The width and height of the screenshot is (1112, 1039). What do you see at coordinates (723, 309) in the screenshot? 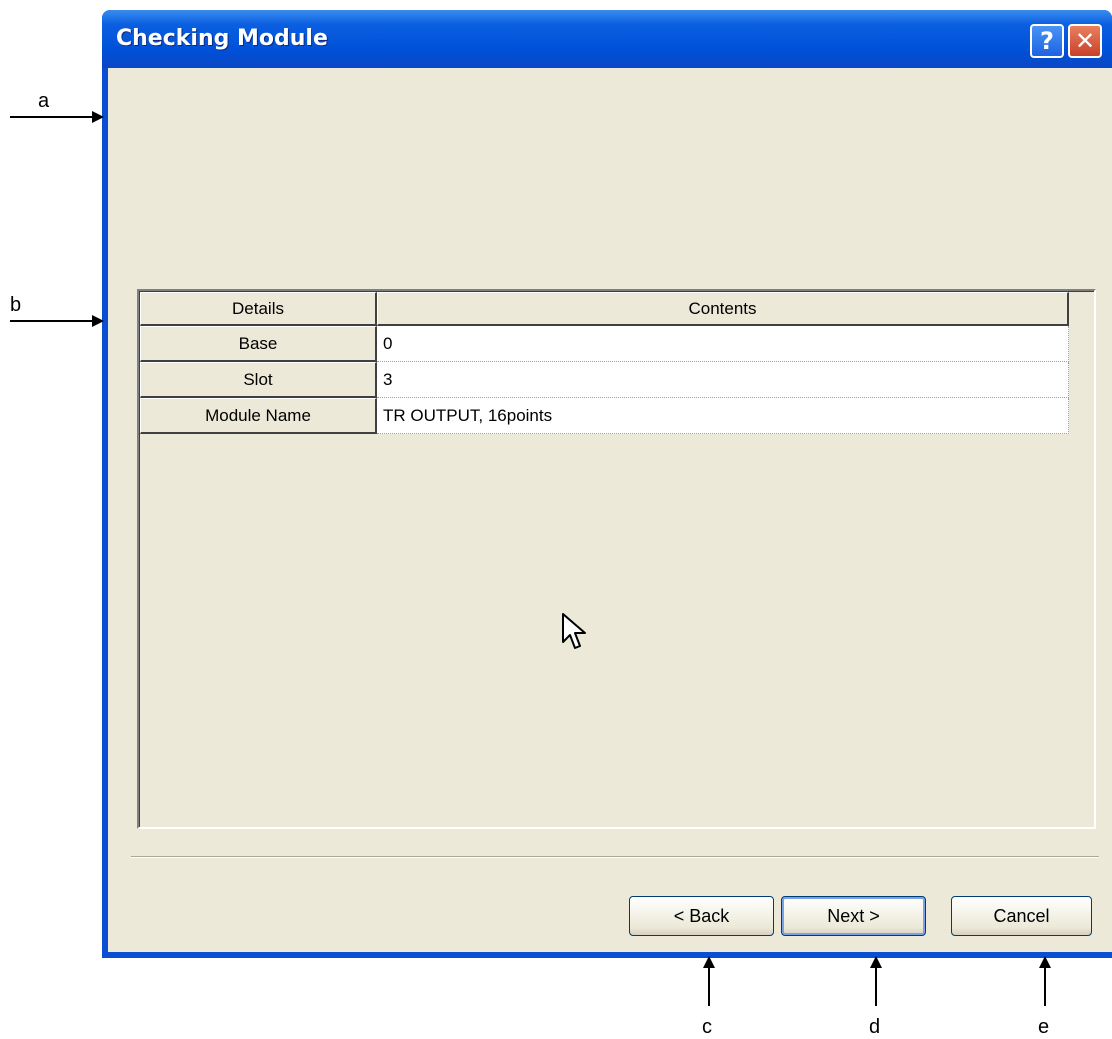
I see `column-header-contents: Contents` at bounding box center [723, 309].